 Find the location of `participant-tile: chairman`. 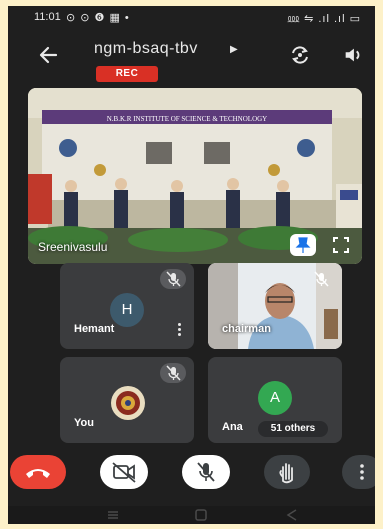

participant-tile: chairman is located at coordinates (275, 306).